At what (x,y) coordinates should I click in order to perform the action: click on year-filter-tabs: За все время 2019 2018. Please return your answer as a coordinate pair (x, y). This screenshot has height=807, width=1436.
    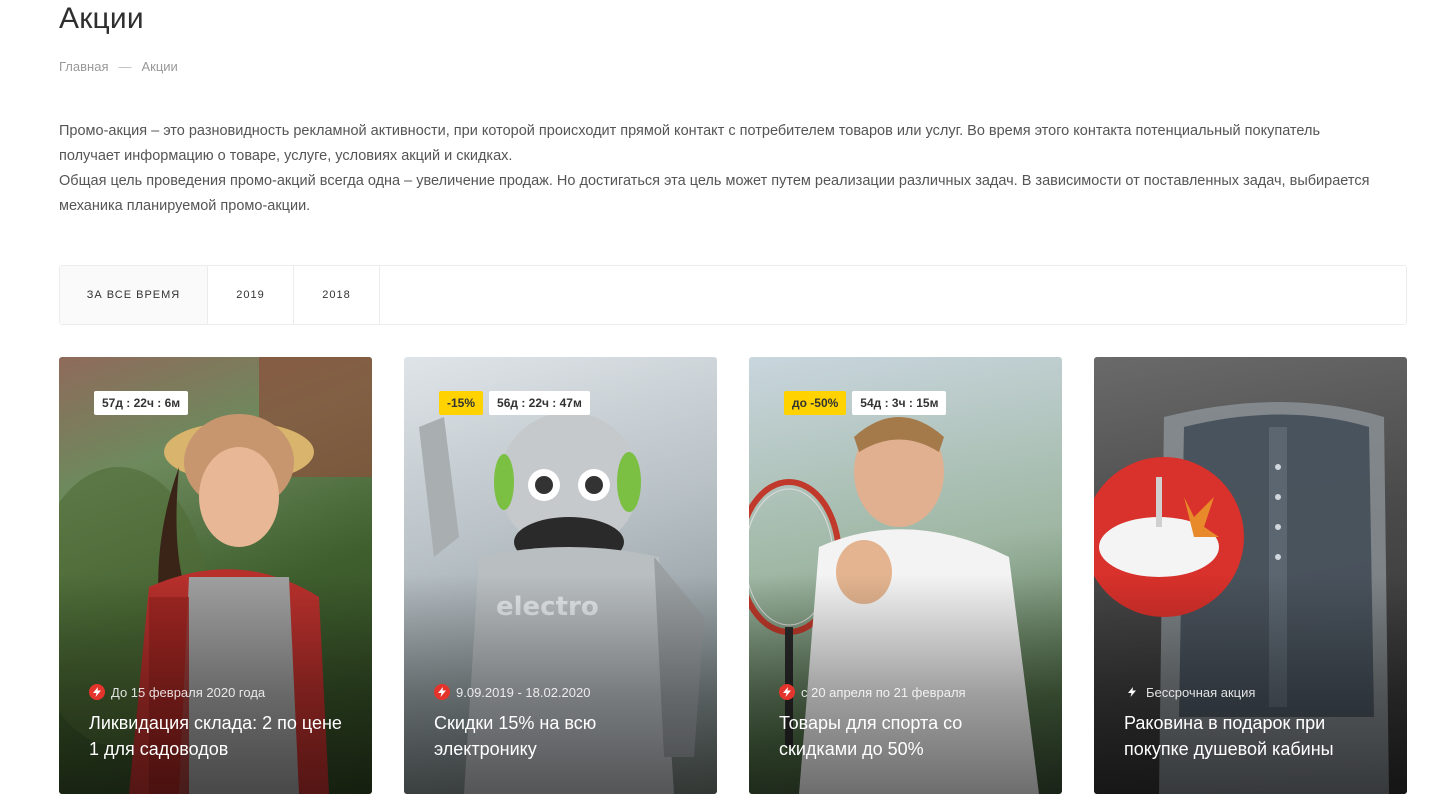
    Looking at the image, I should click on (733, 295).